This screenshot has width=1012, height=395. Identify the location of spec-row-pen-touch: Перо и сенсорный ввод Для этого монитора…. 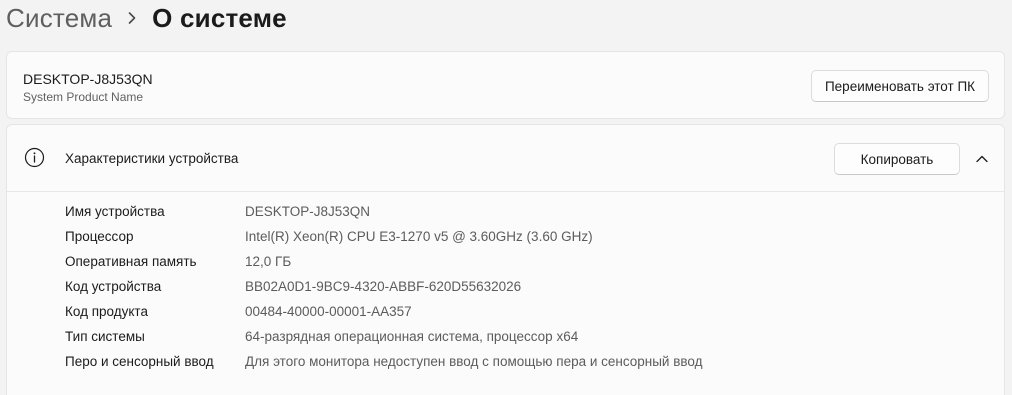
(505, 361).